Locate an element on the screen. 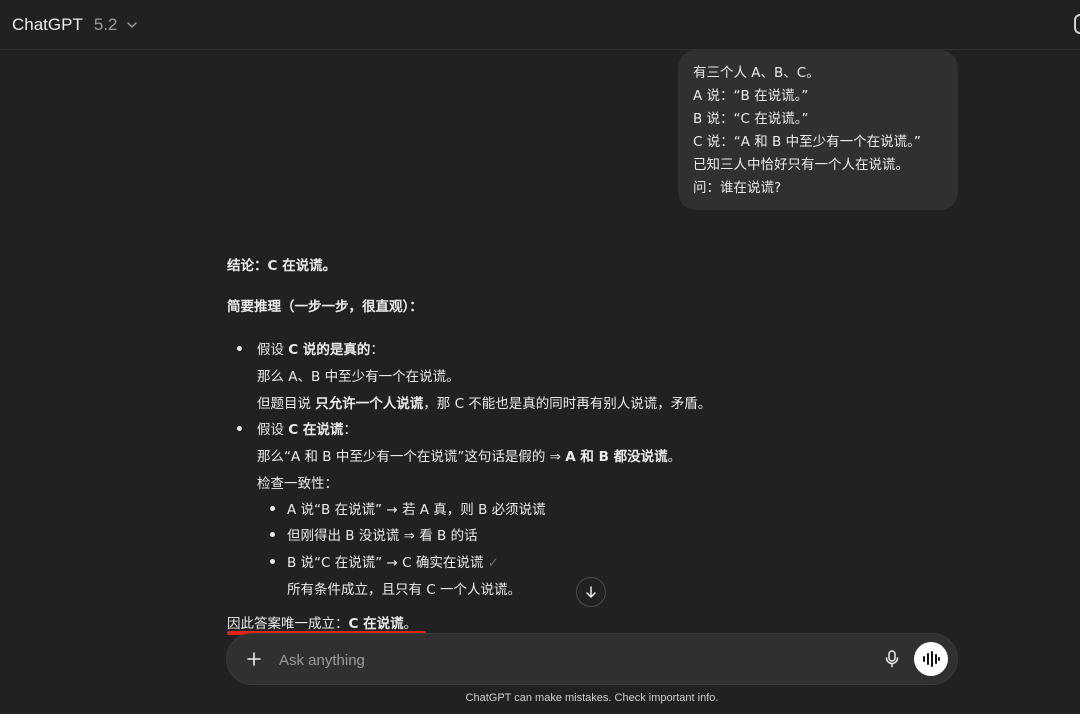 The height and width of the screenshot is (714, 1080). case-2-title: 假设 C 在说谎： is located at coordinates (307, 428).